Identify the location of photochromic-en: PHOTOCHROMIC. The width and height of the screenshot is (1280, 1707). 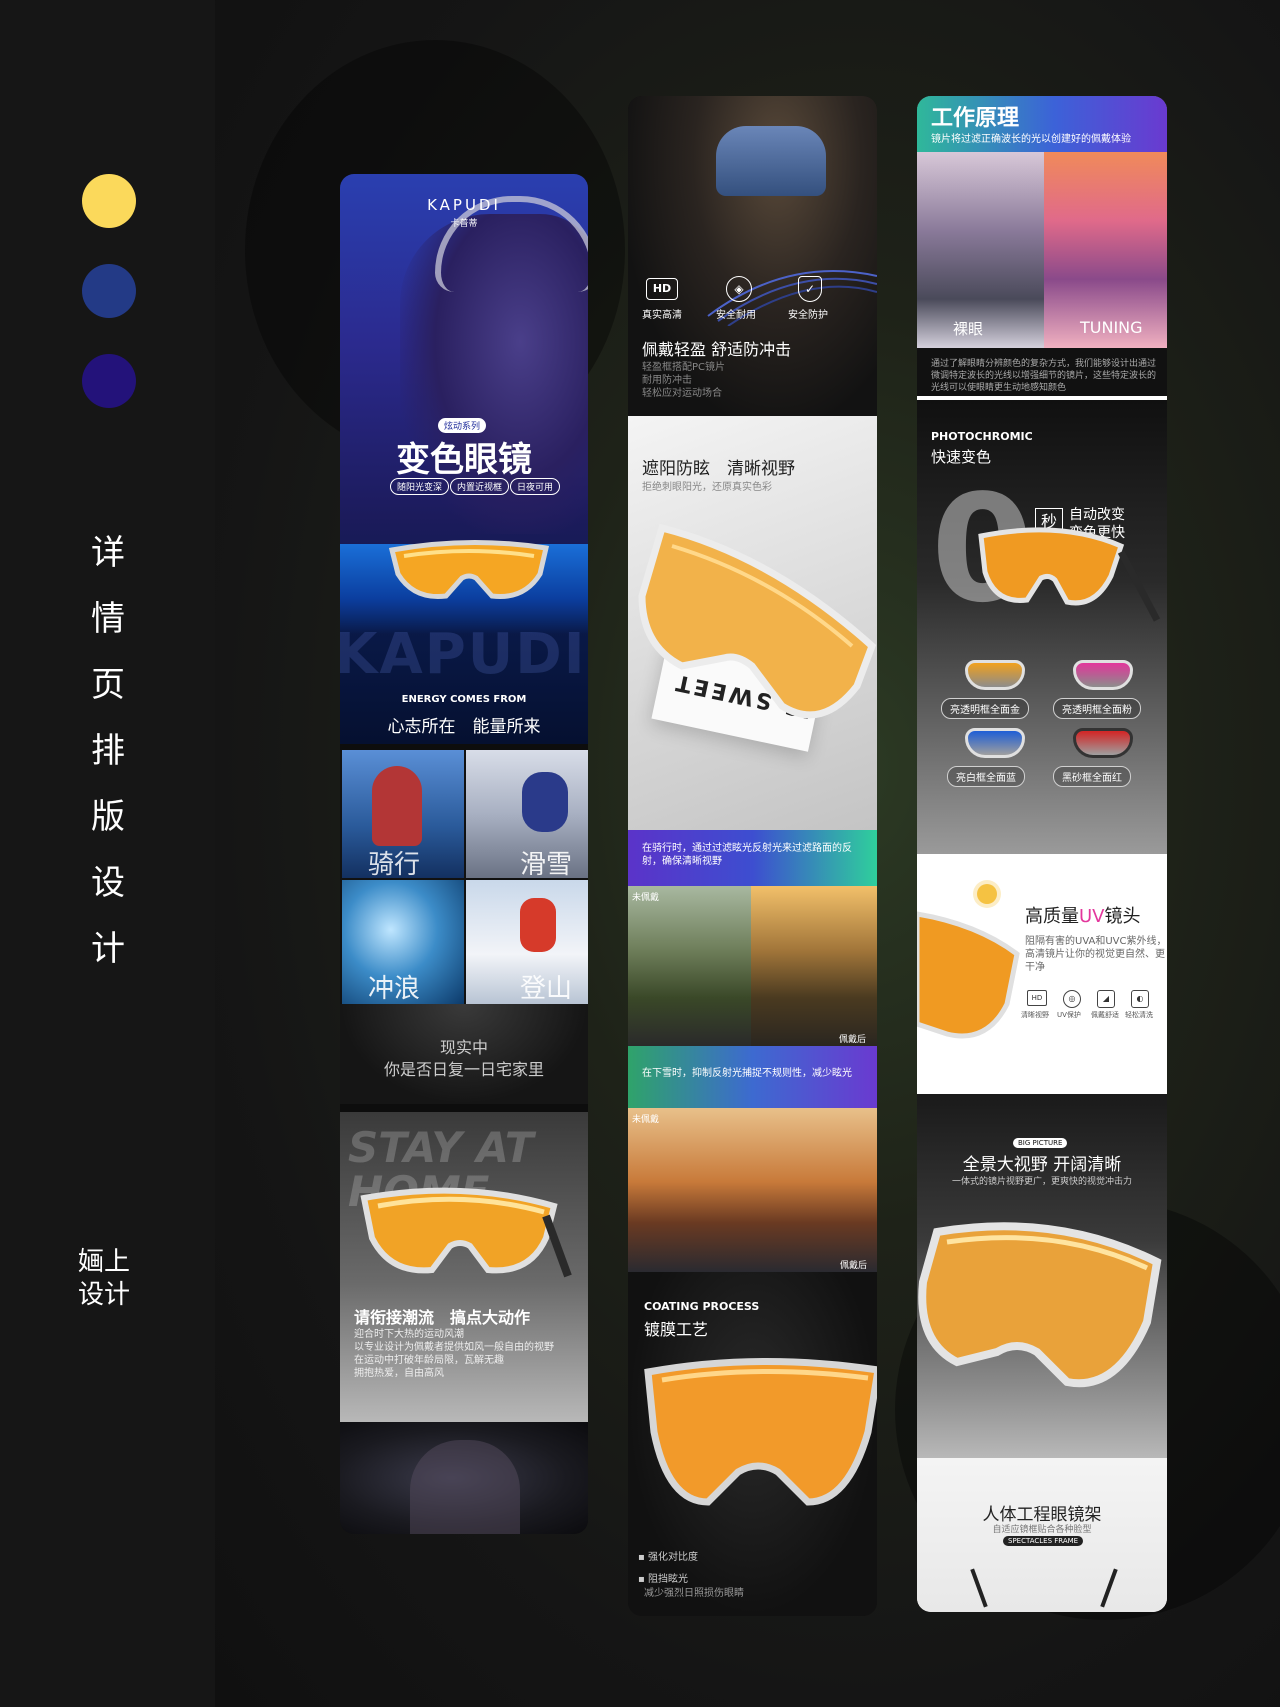
(982, 436).